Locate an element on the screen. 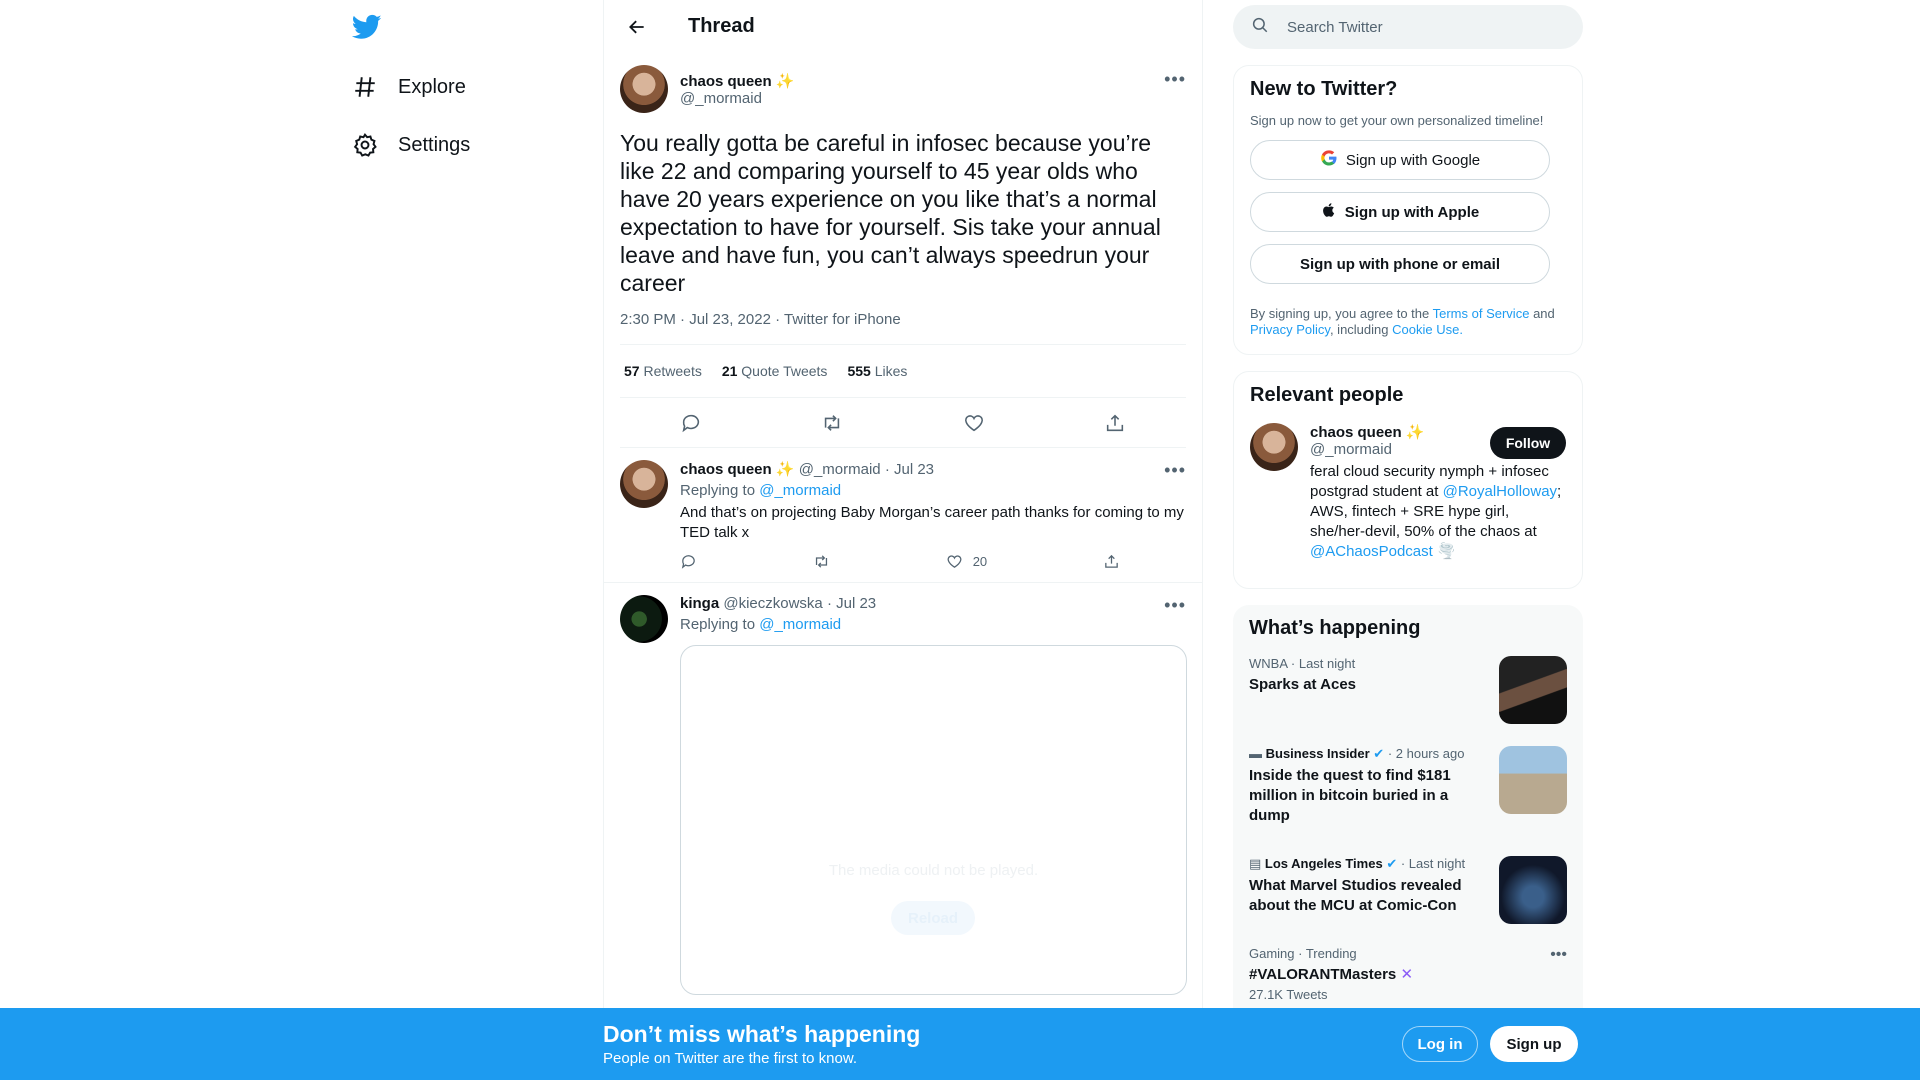 Image resolution: width=1920 pixels, height=1080 pixels. follow-button: Follow is located at coordinates (1528, 443).